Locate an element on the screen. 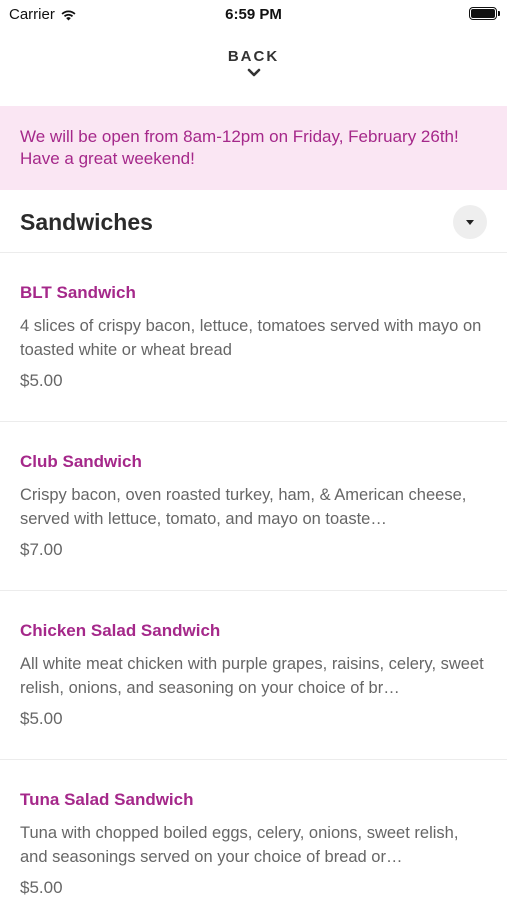 This screenshot has height=900, width=507. item-name: Club Sandwich is located at coordinates (81, 461).